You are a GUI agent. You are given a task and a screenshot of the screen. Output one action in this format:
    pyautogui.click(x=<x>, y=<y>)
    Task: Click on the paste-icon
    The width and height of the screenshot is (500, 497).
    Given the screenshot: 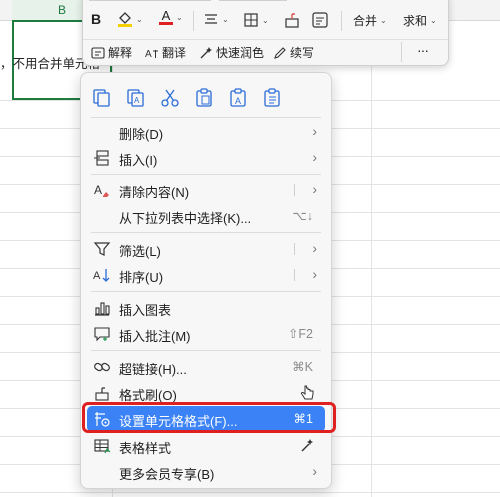 What is the action you would take?
    pyautogui.click(x=204, y=98)
    